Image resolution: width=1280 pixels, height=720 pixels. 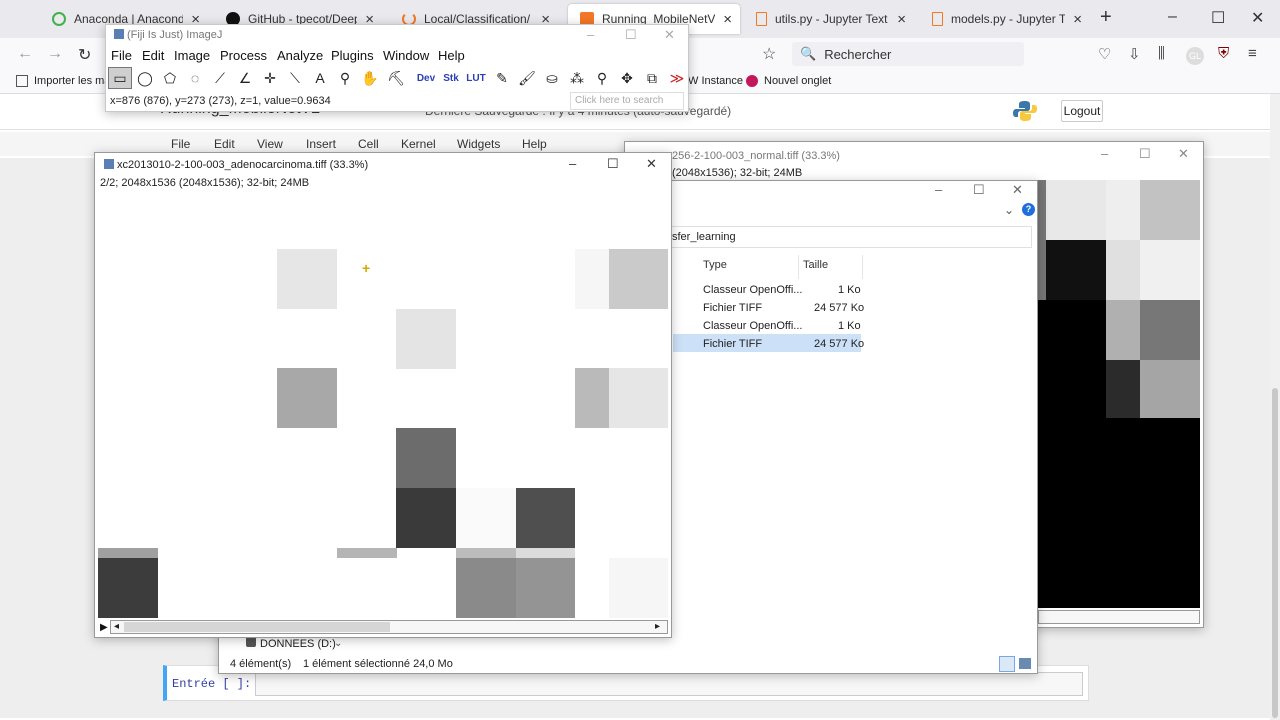 I want to click on menu-insert: Insert, so click(x=321, y=144).